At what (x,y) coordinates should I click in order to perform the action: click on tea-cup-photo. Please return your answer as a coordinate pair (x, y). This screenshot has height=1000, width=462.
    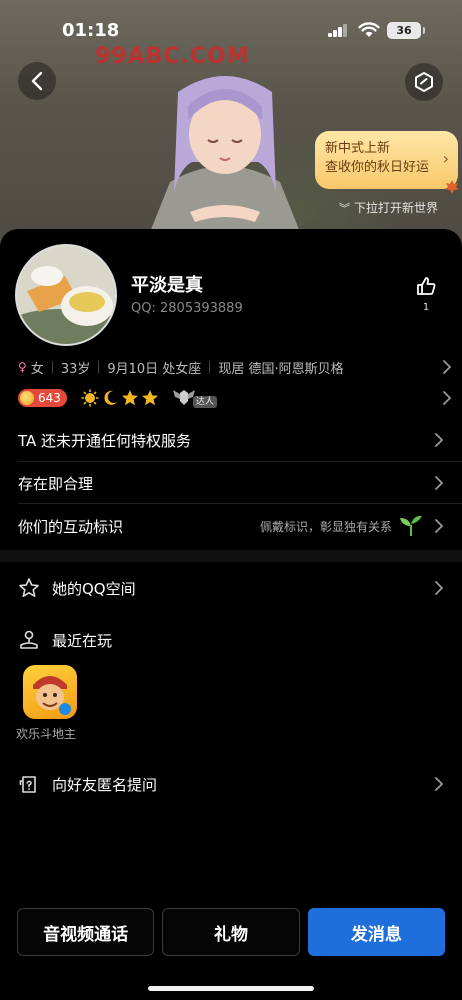
    Looking at the image, I should click on (66, 295).